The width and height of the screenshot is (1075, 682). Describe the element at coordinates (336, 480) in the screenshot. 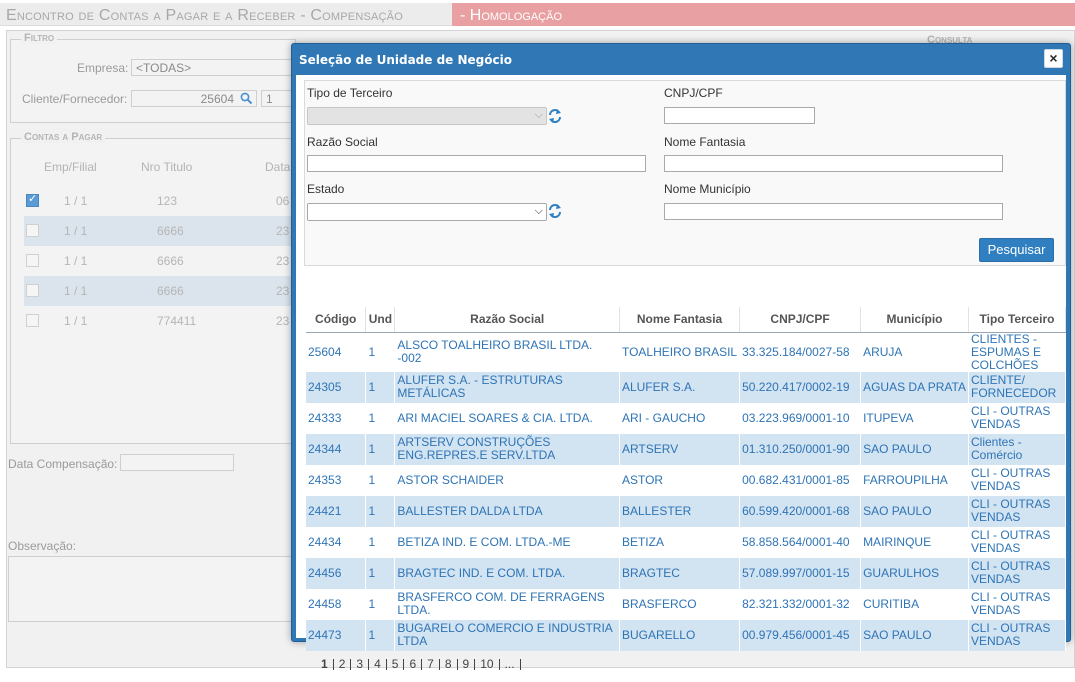

I see `cell-codigo: 24353` at that location.